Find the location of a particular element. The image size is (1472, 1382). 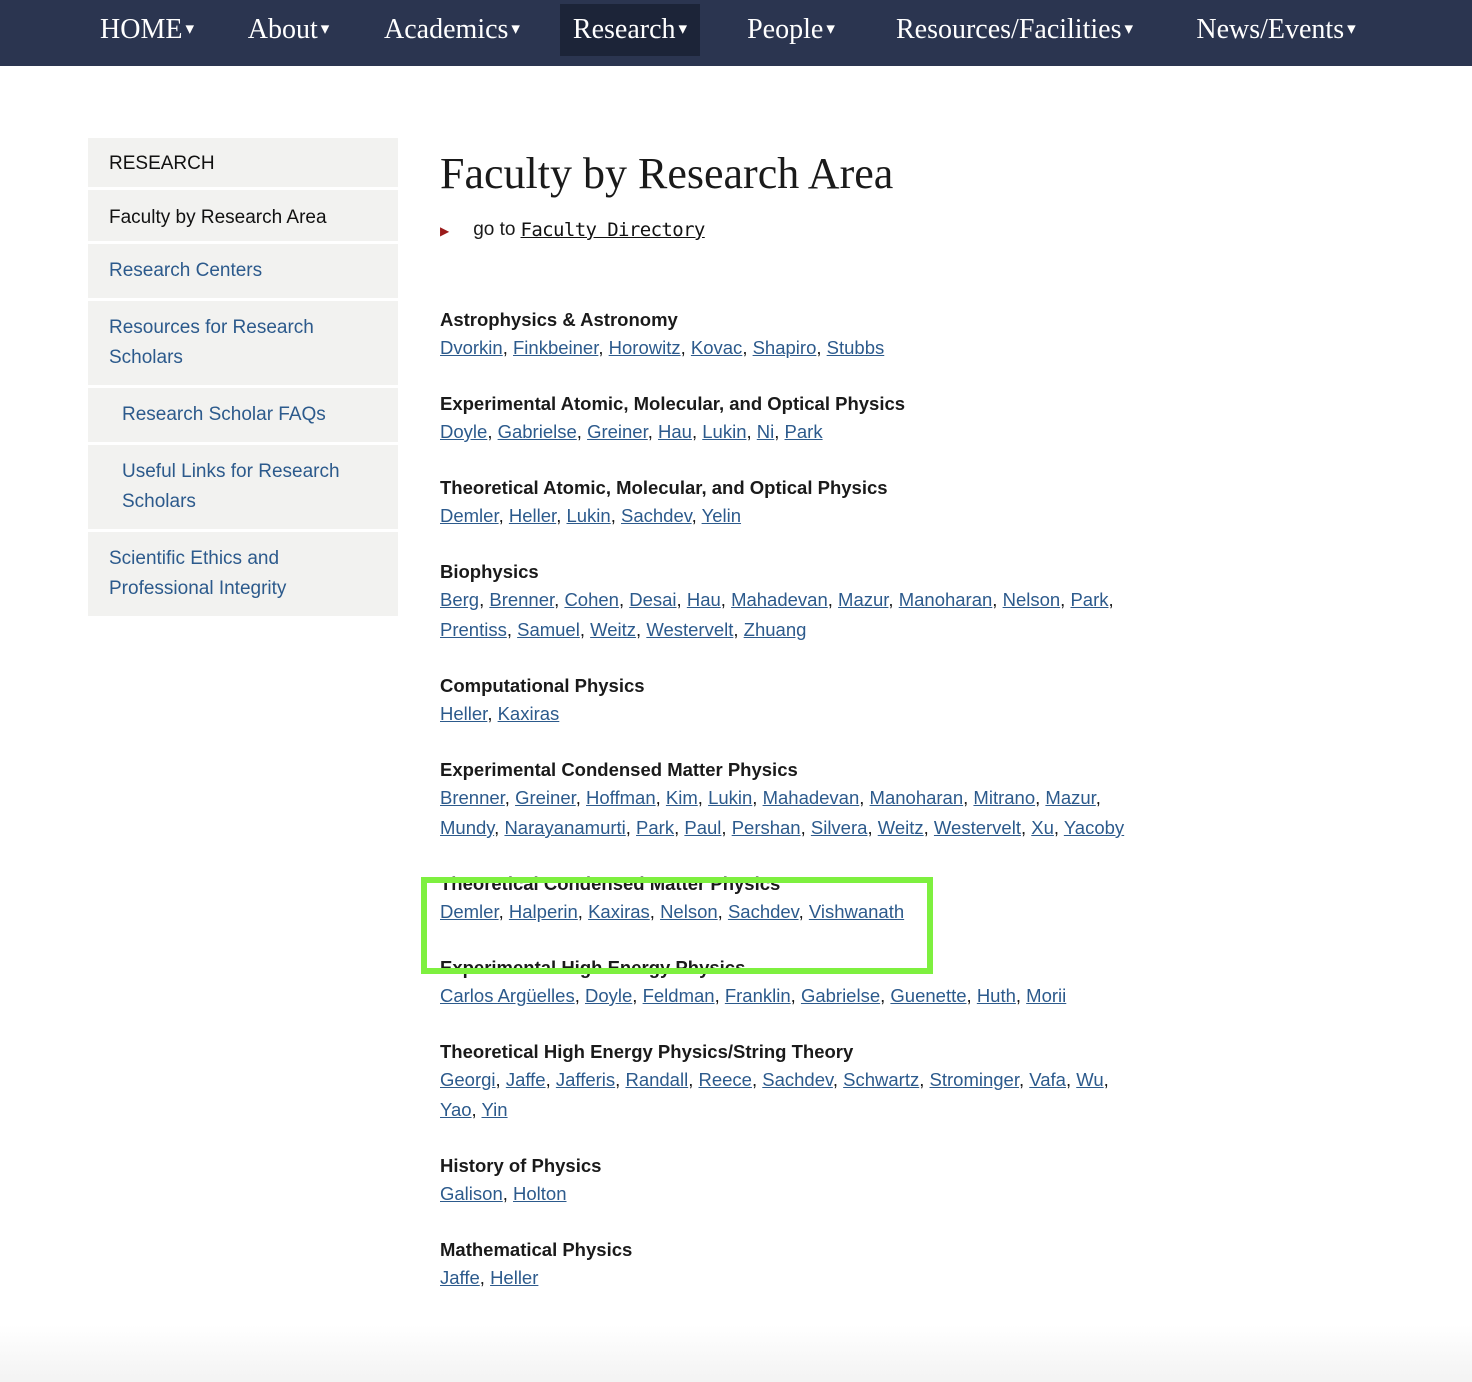

nav-resources-facilities: Resources/Facilities ▾ is located at coordinates (1014, 30).